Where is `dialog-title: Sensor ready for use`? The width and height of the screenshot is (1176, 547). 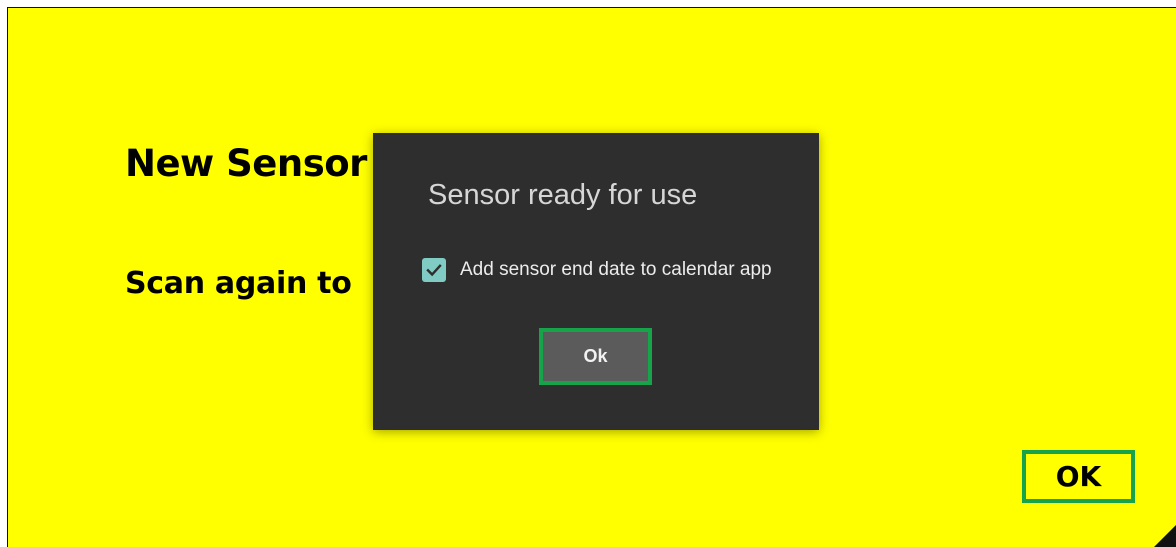
dialog-title: Sensor ready for use is located at coordinates (563, 195).